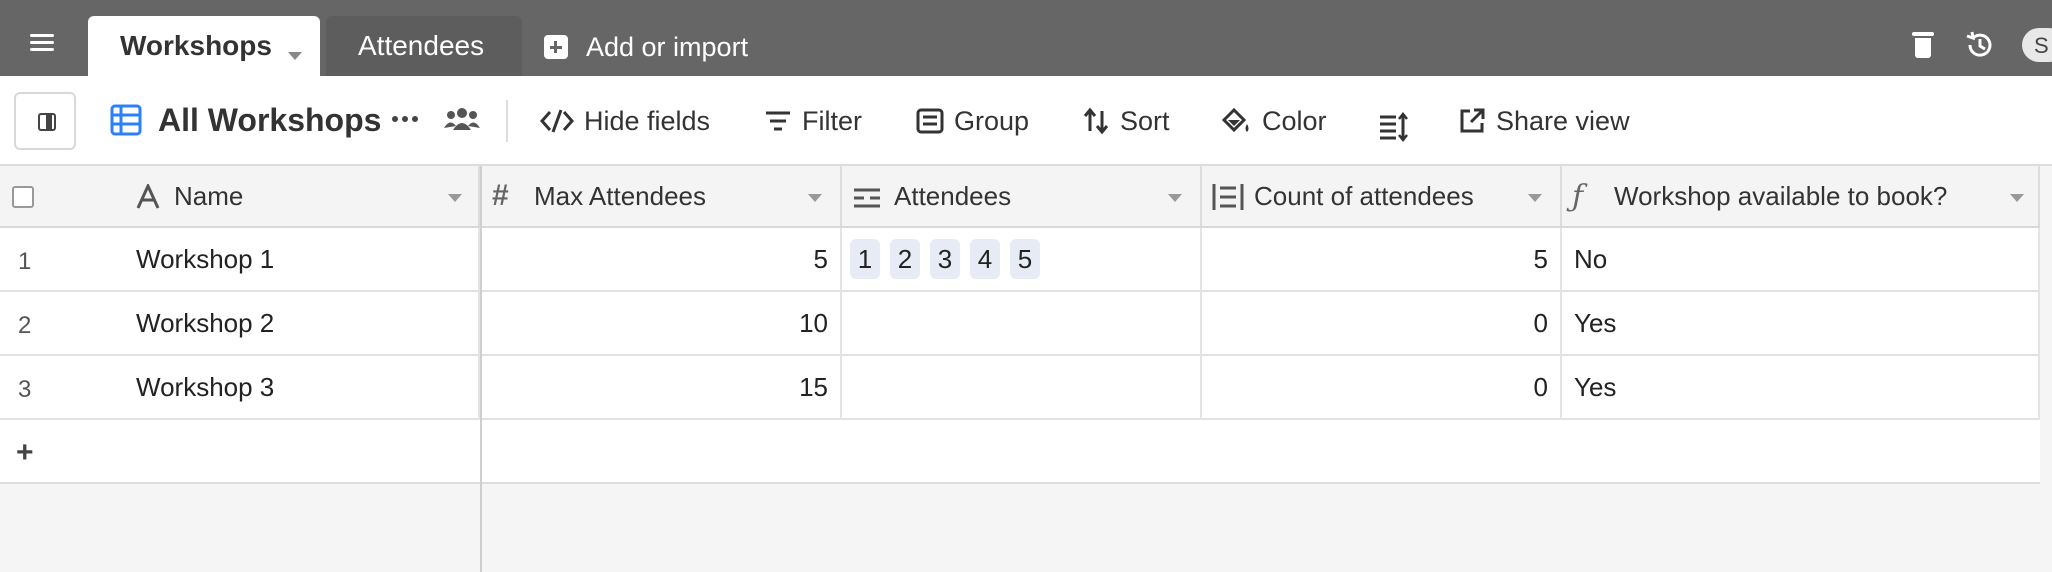 The image size is (2052, 572). I want to click on color-button: Color, so click(1273, 121).